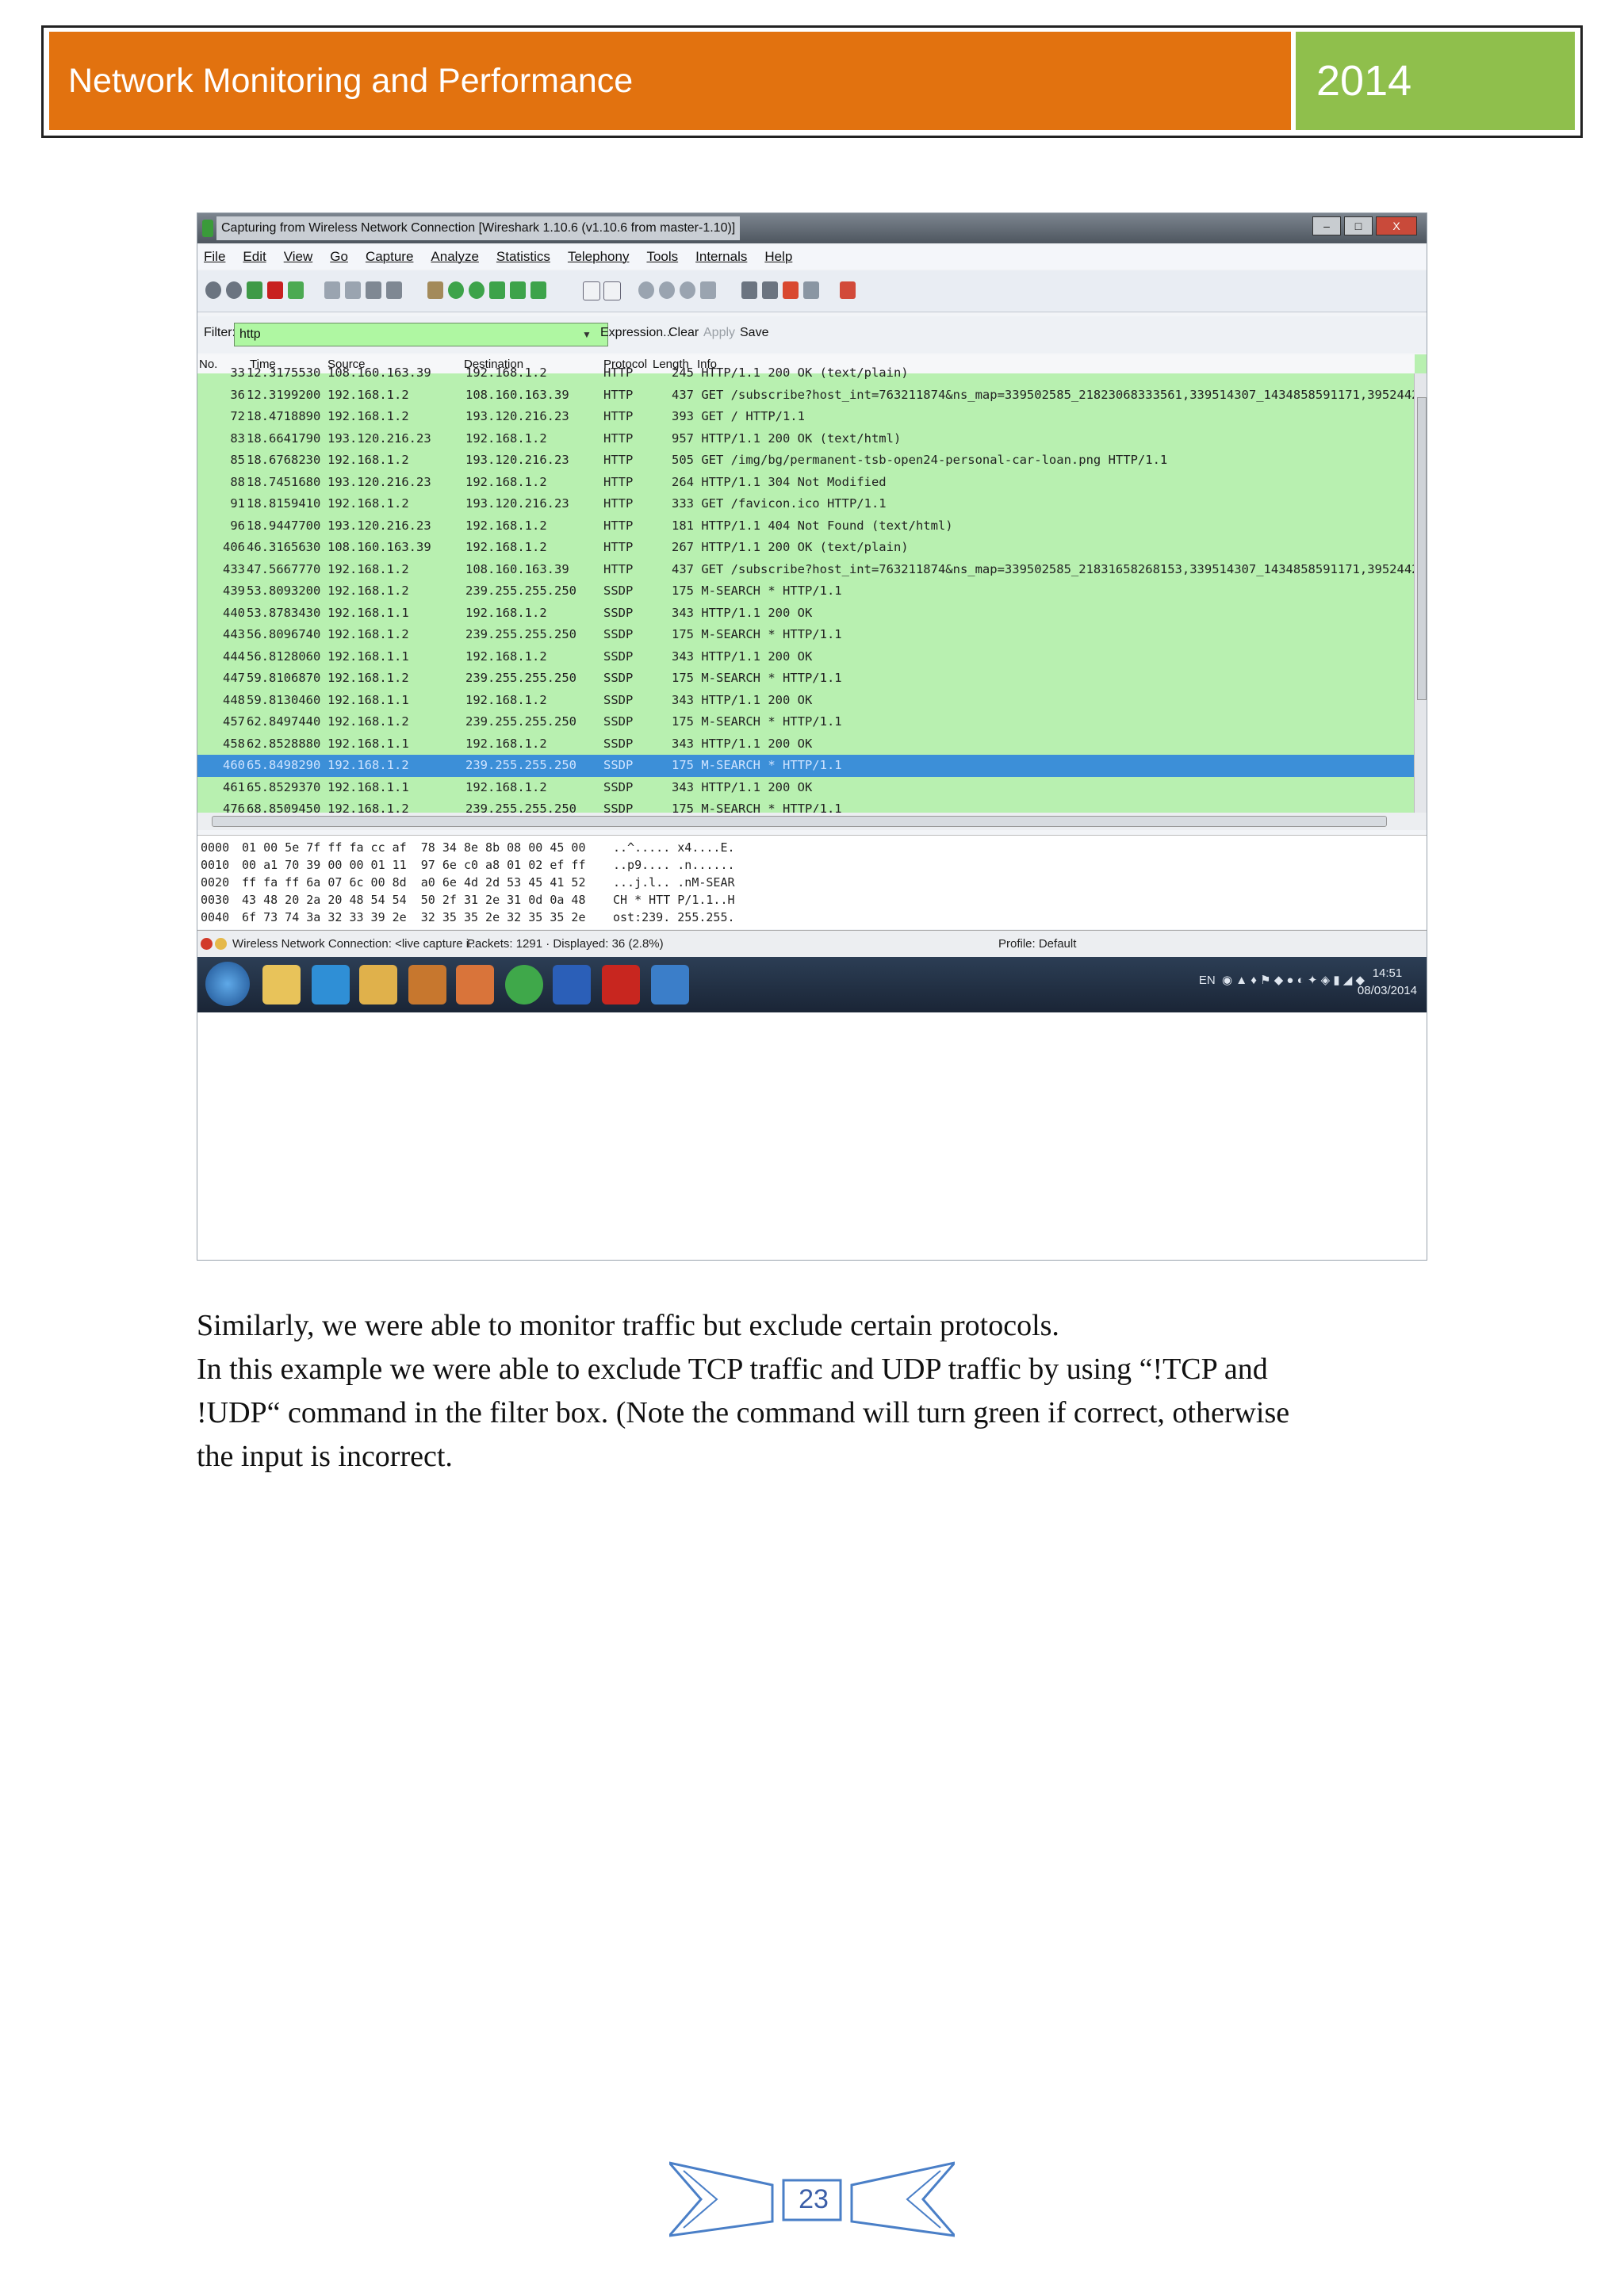  I want to click on colorize-icon, so click(591, 290).